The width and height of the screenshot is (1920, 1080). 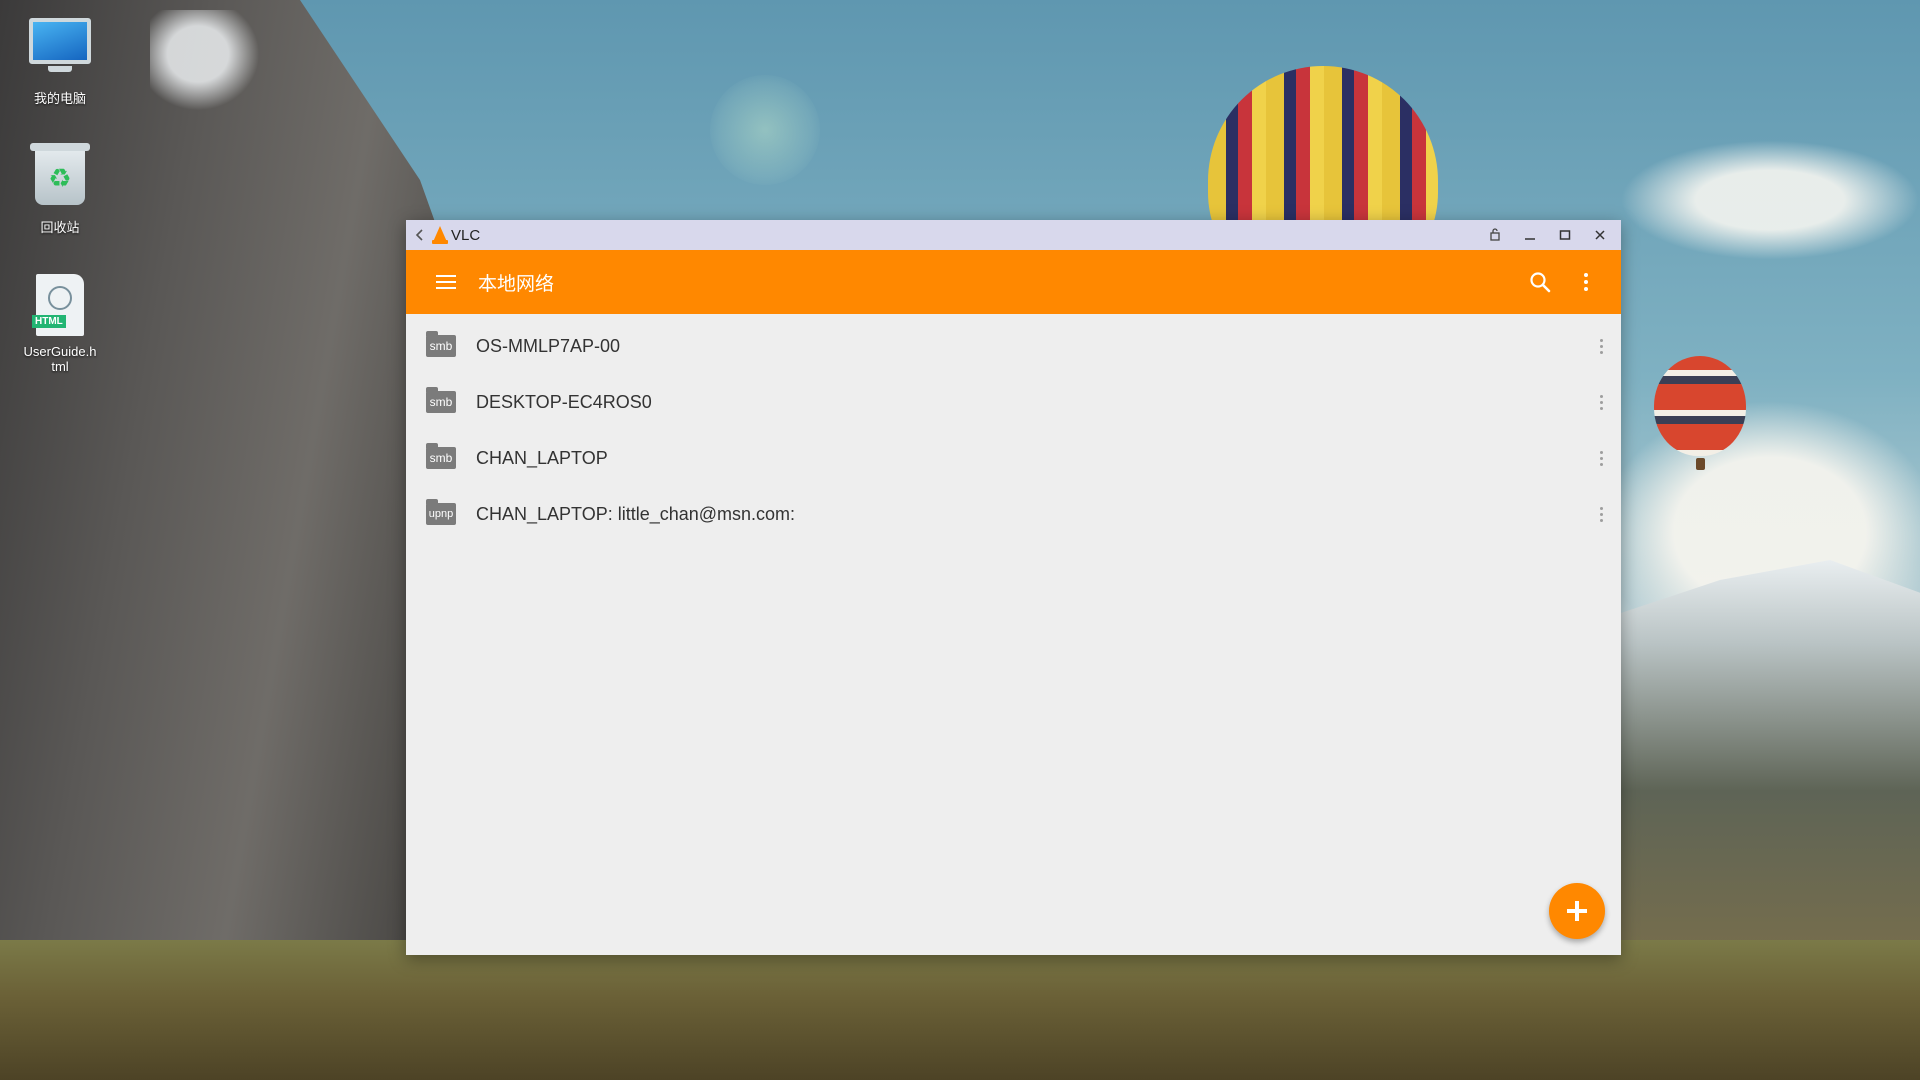 What do you see at coordinates (1013, 458) in the screenshot?
I see `list-item: smb CHAN_LAPTOP` at bounding box center [1013, 458].